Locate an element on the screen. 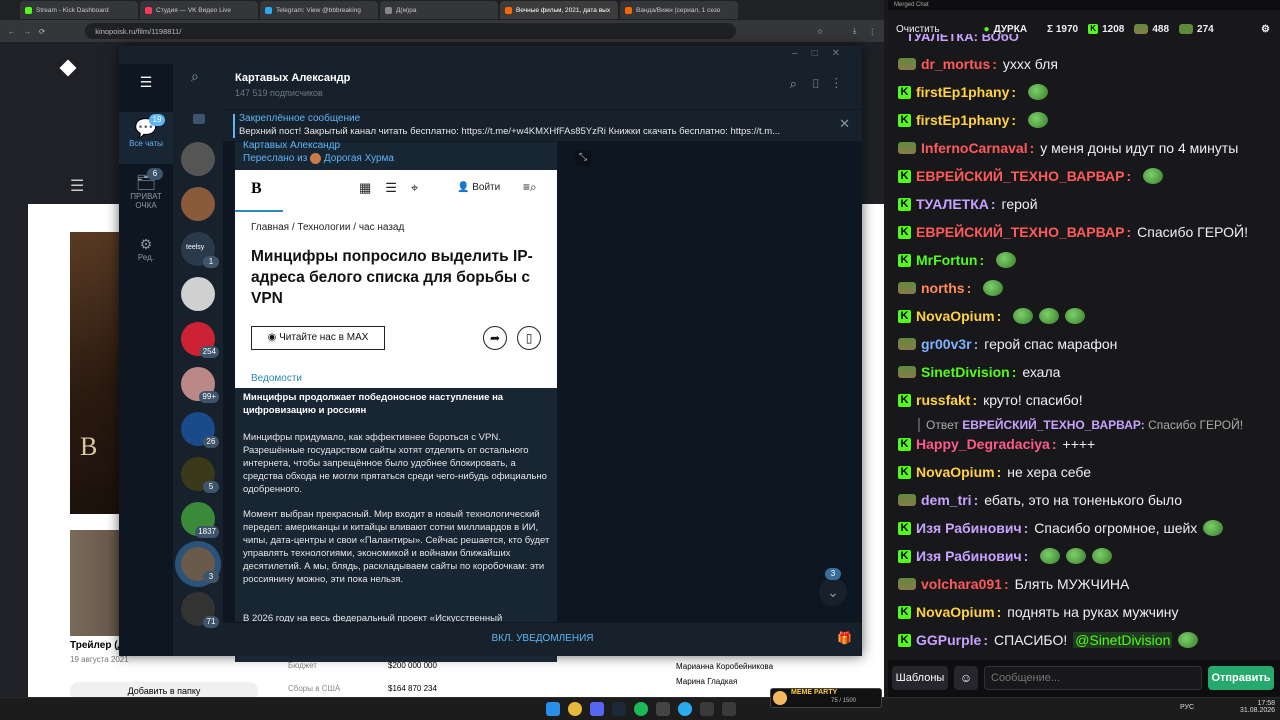  menu-icon: ☰ is located at coordinates (146, 82).